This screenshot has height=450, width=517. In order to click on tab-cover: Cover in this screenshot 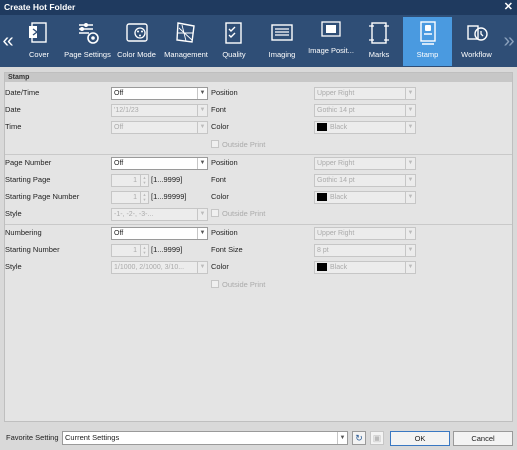, I will do `click(39, 41)`.